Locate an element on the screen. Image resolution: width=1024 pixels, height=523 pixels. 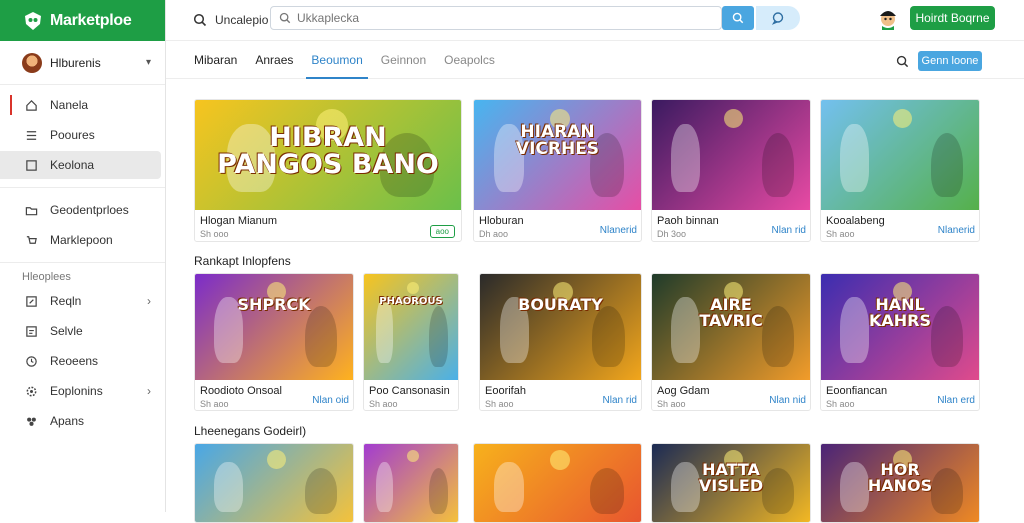
card-link: Nlan erd is located at coordinates (956, 400).